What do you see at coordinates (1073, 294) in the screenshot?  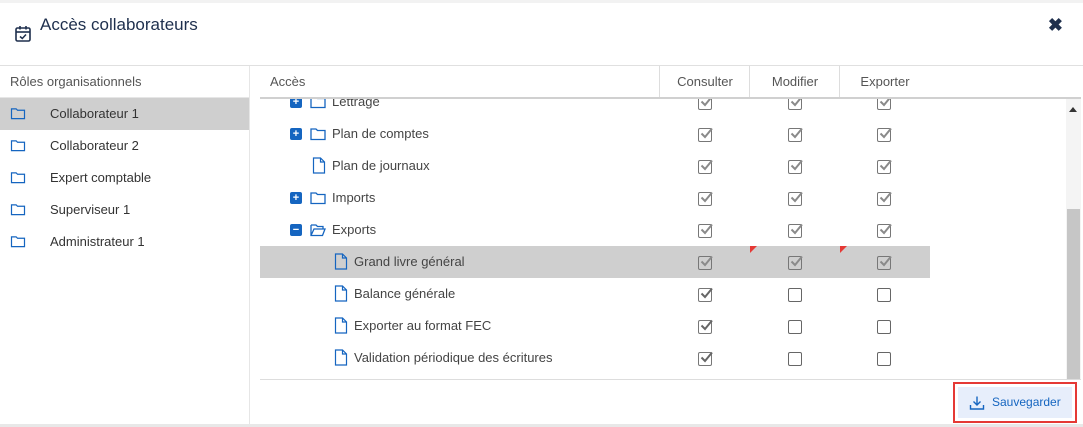 I see `scrollbar-thumb` at bounding box center [1073, 294].